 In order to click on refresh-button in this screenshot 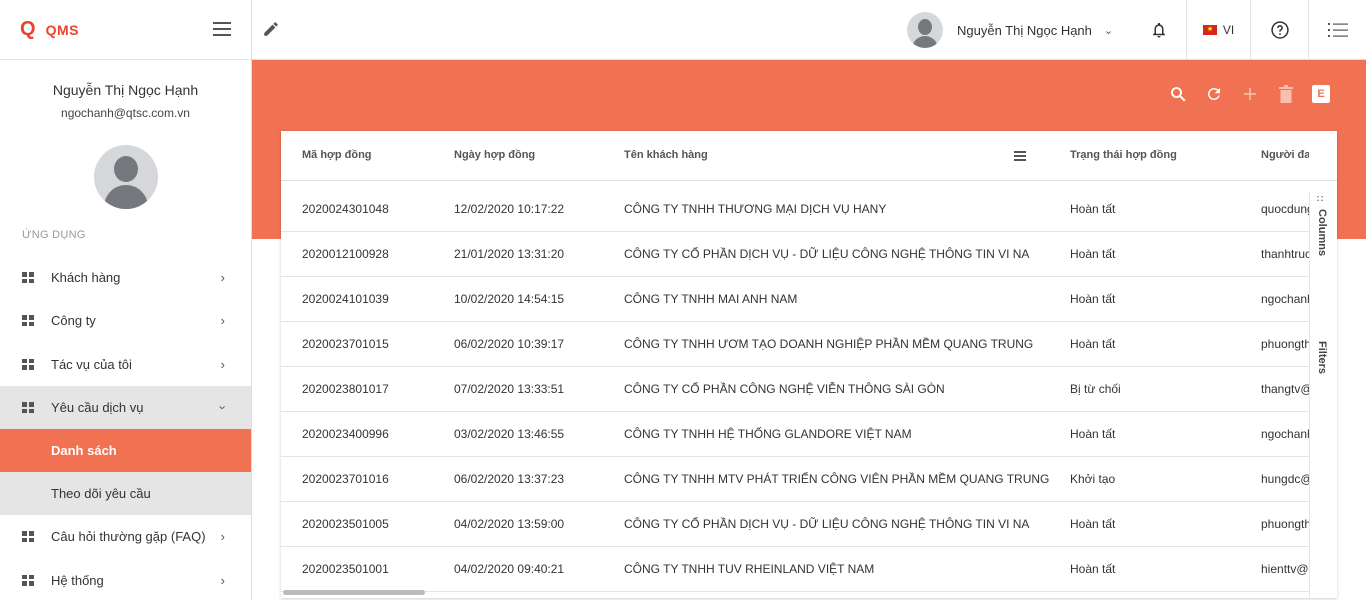, I will do `click(1214, 94)`.